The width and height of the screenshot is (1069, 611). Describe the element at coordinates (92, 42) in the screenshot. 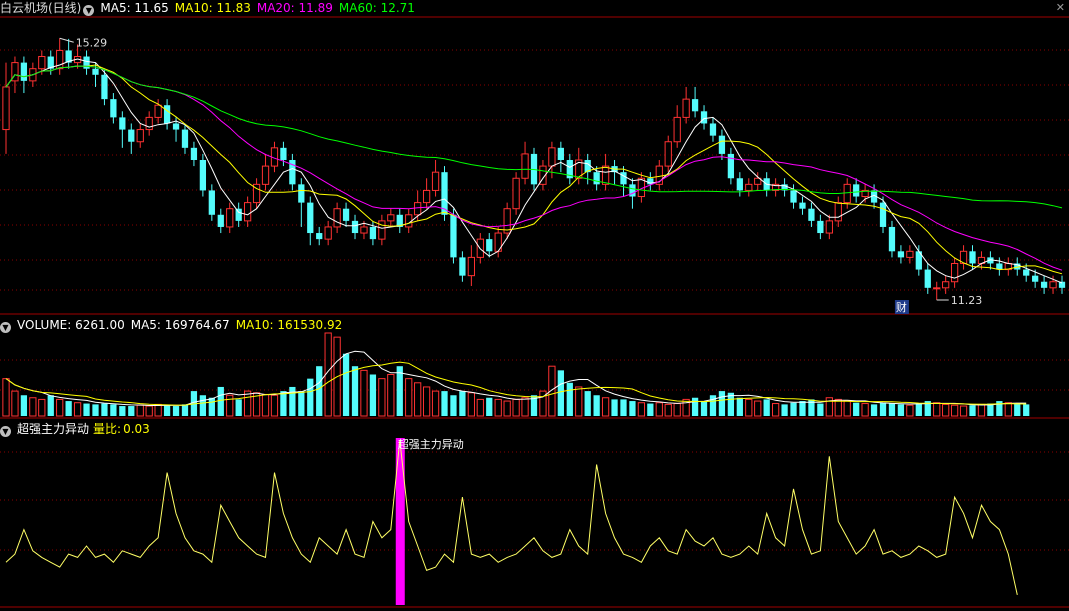

I see `high-price-label: 15.29` at that location.